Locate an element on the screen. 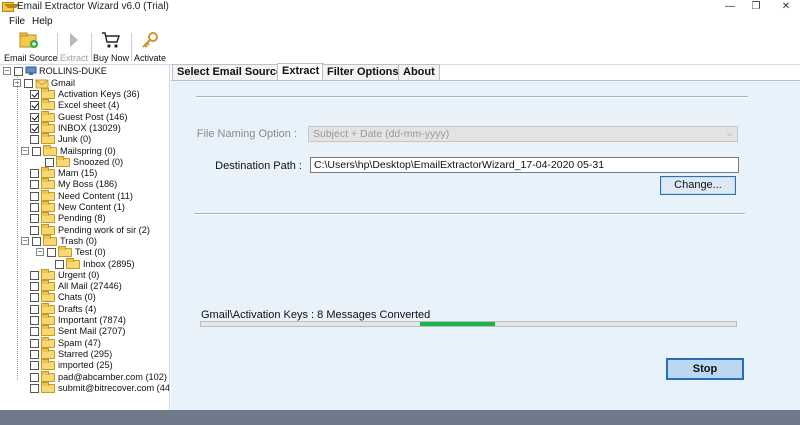 Image resolution: width=800 pixels, height=425 pixels. tree-node-label: Drafts (4) is located at coordinates (77, 308).